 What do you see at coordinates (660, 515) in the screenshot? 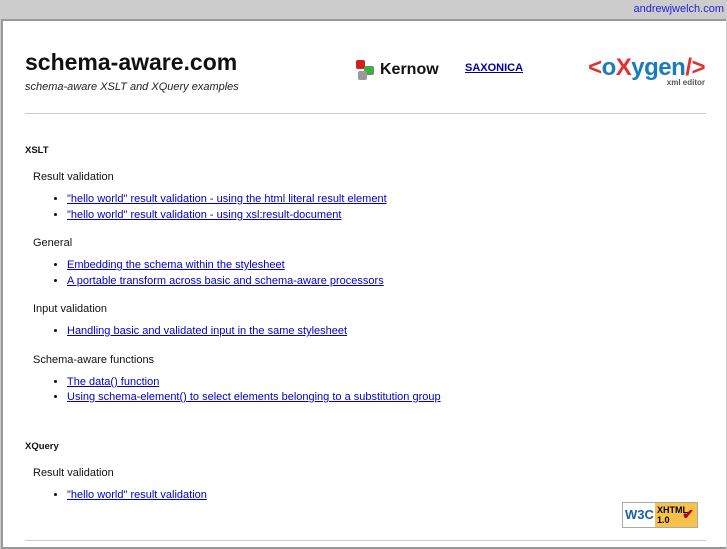
I see `w3c-xhtml-badge: W3C XHTML 1.0 ✔` at bounding box center [660, 515].